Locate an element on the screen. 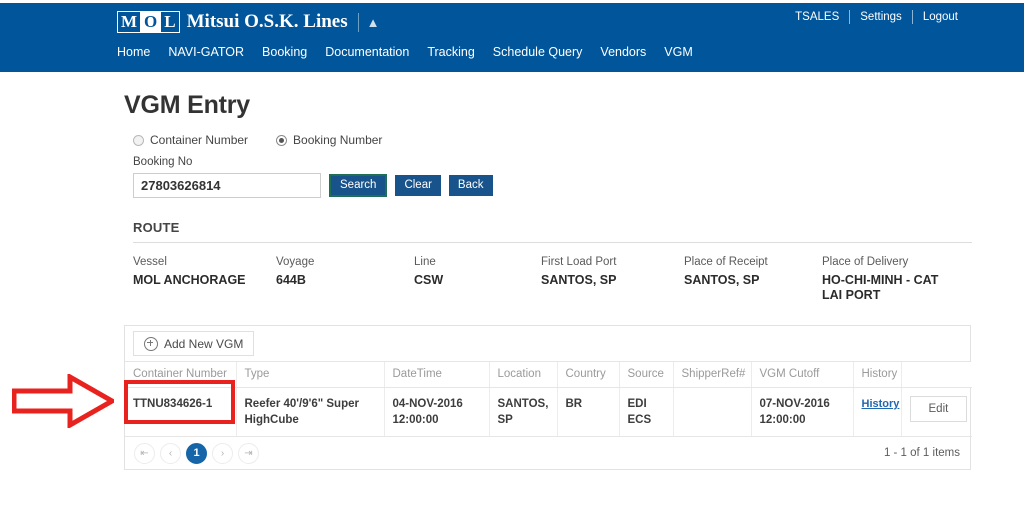 The height and width of the screenshot is (519, 1024). plus-circle-icon is located at coordinates (151, 343).